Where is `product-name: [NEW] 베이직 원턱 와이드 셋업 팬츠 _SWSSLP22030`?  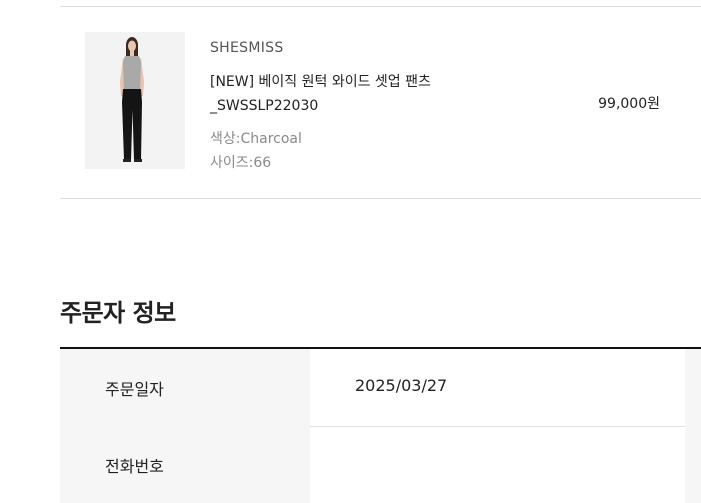 product-name: [NEW] 베이직 원턱 와이드 셋업 팬츠 _SWSSLP22030 is located at coordinates (360, 94).